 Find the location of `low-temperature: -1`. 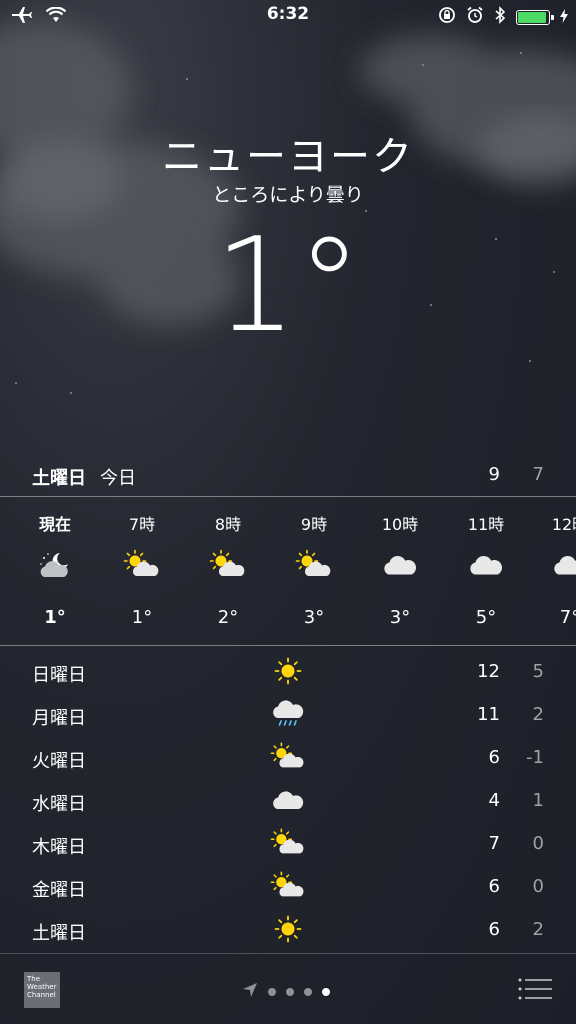

low-temperature: -1 is located at coordinates (535, 757).